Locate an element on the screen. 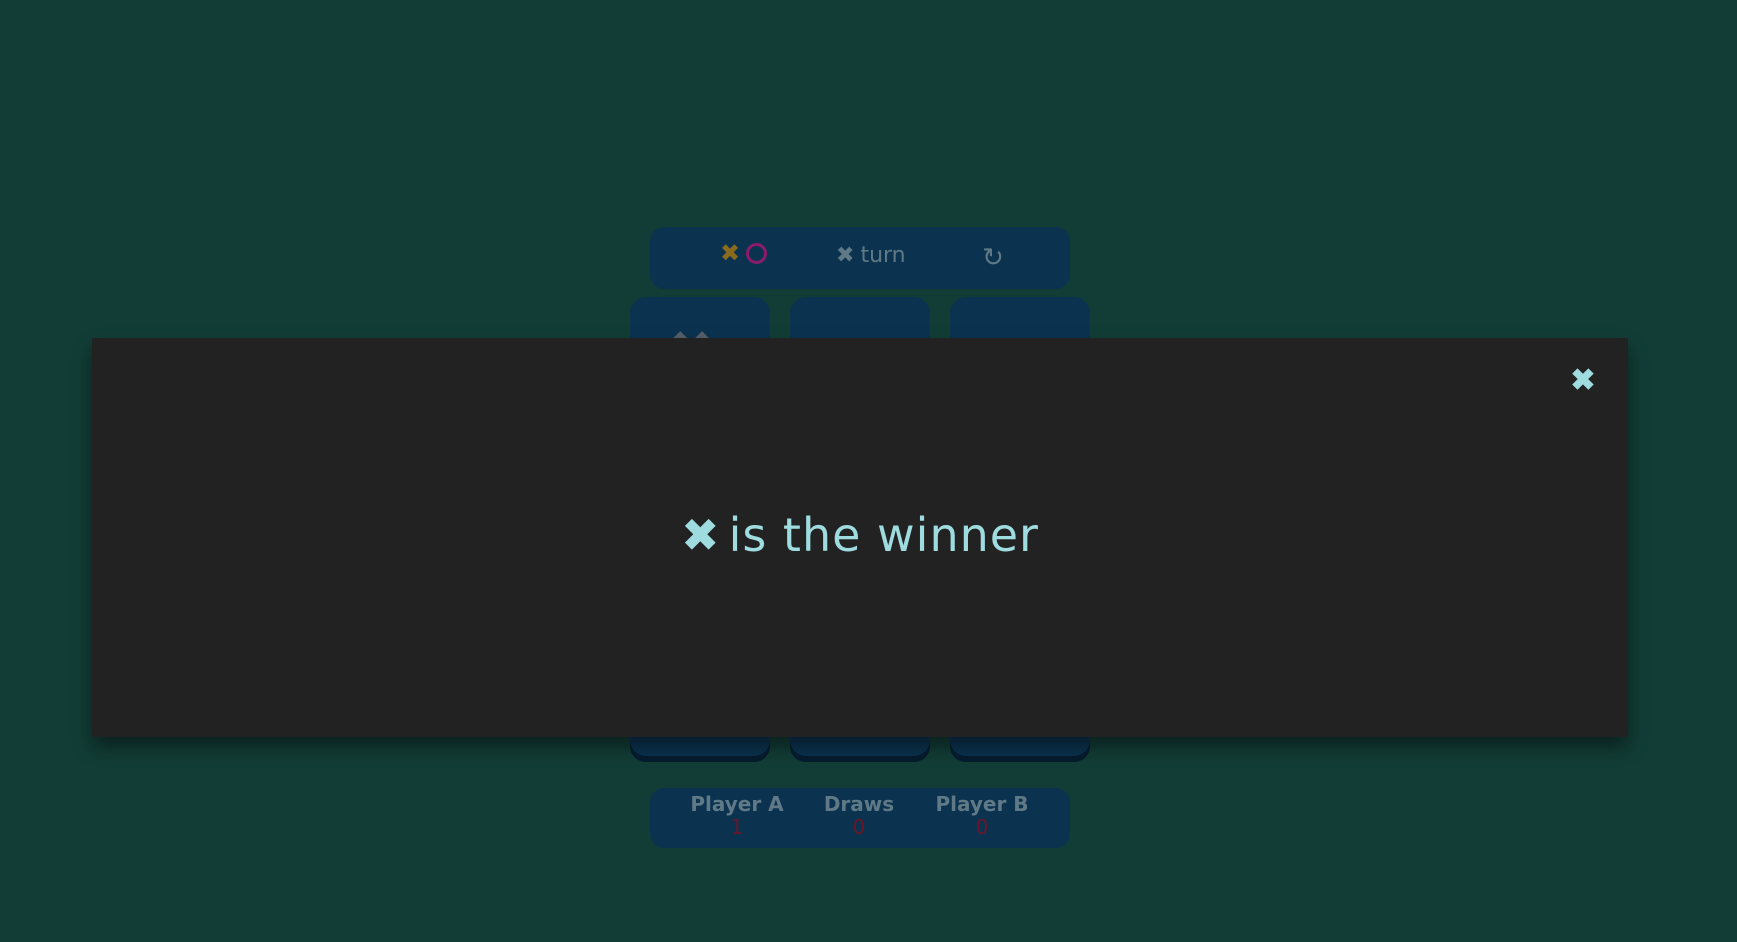 The width and height of the screenshot is (1737, 942). score-value: 1 is located at coordinates (737, 827).